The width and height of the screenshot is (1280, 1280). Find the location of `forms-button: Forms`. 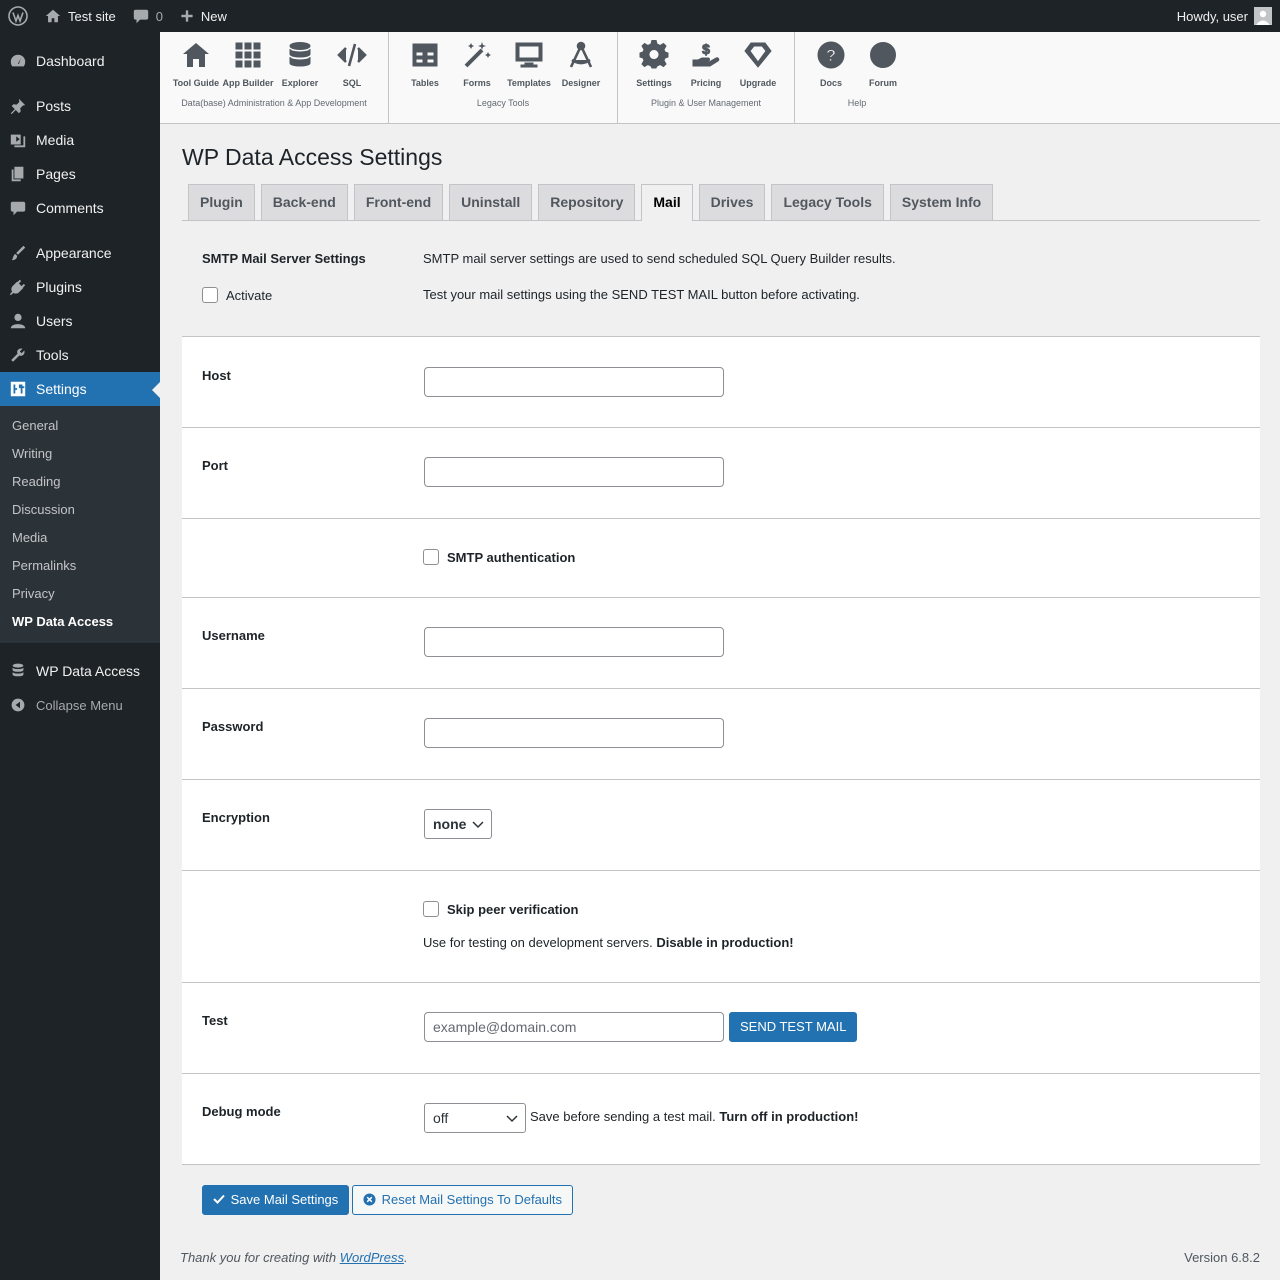

forms-button: Forms is located at coordinates (477, 69).